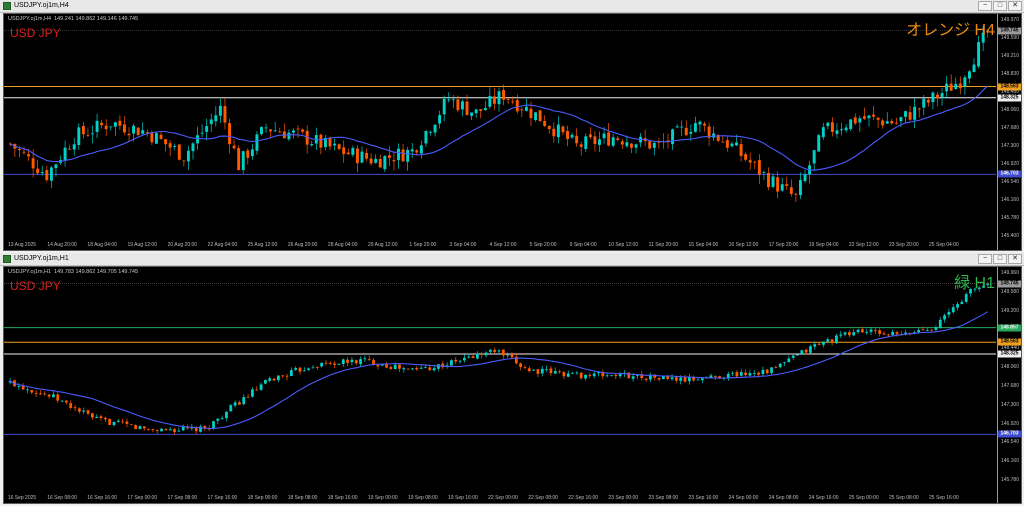 The height and width of the screenshot is (506, 1024). I want to click on time-tick-label: 22 Aug 04:00, so click(222, 245).